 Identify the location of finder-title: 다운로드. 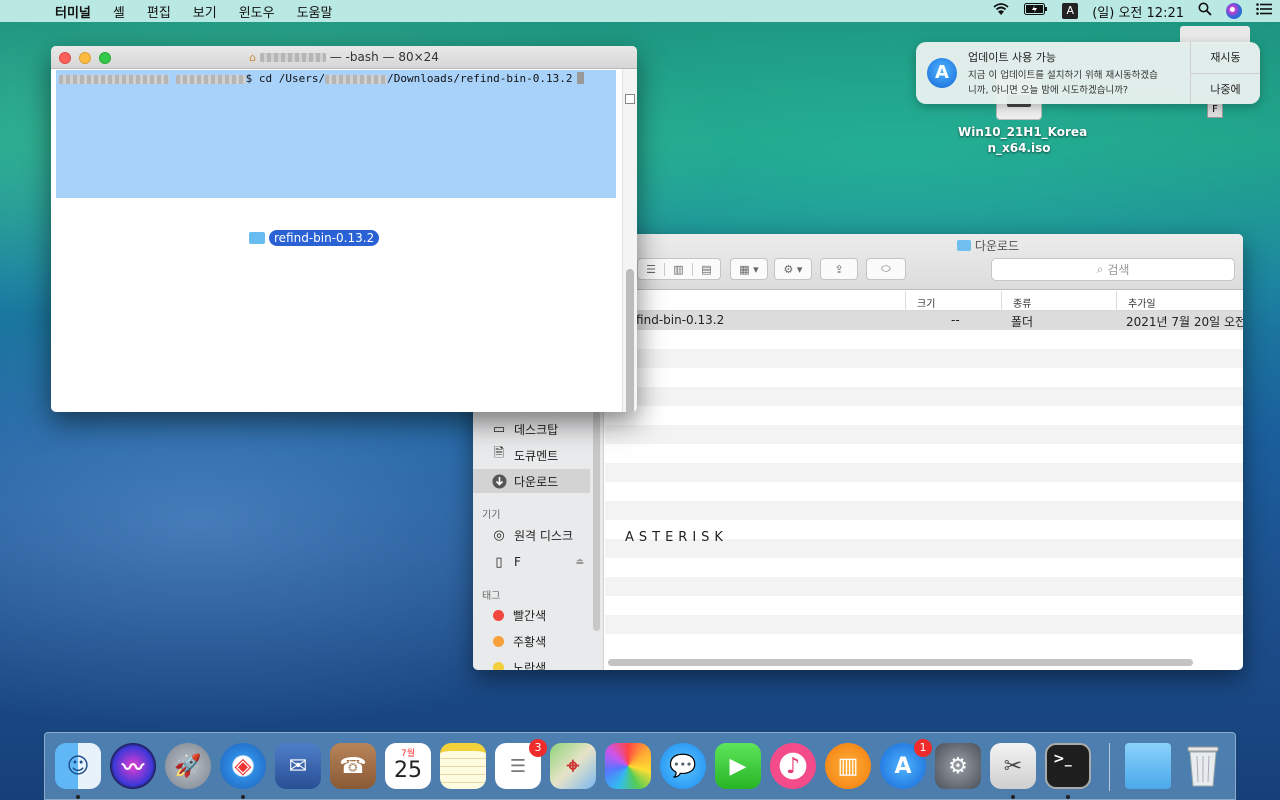
(997, 246).